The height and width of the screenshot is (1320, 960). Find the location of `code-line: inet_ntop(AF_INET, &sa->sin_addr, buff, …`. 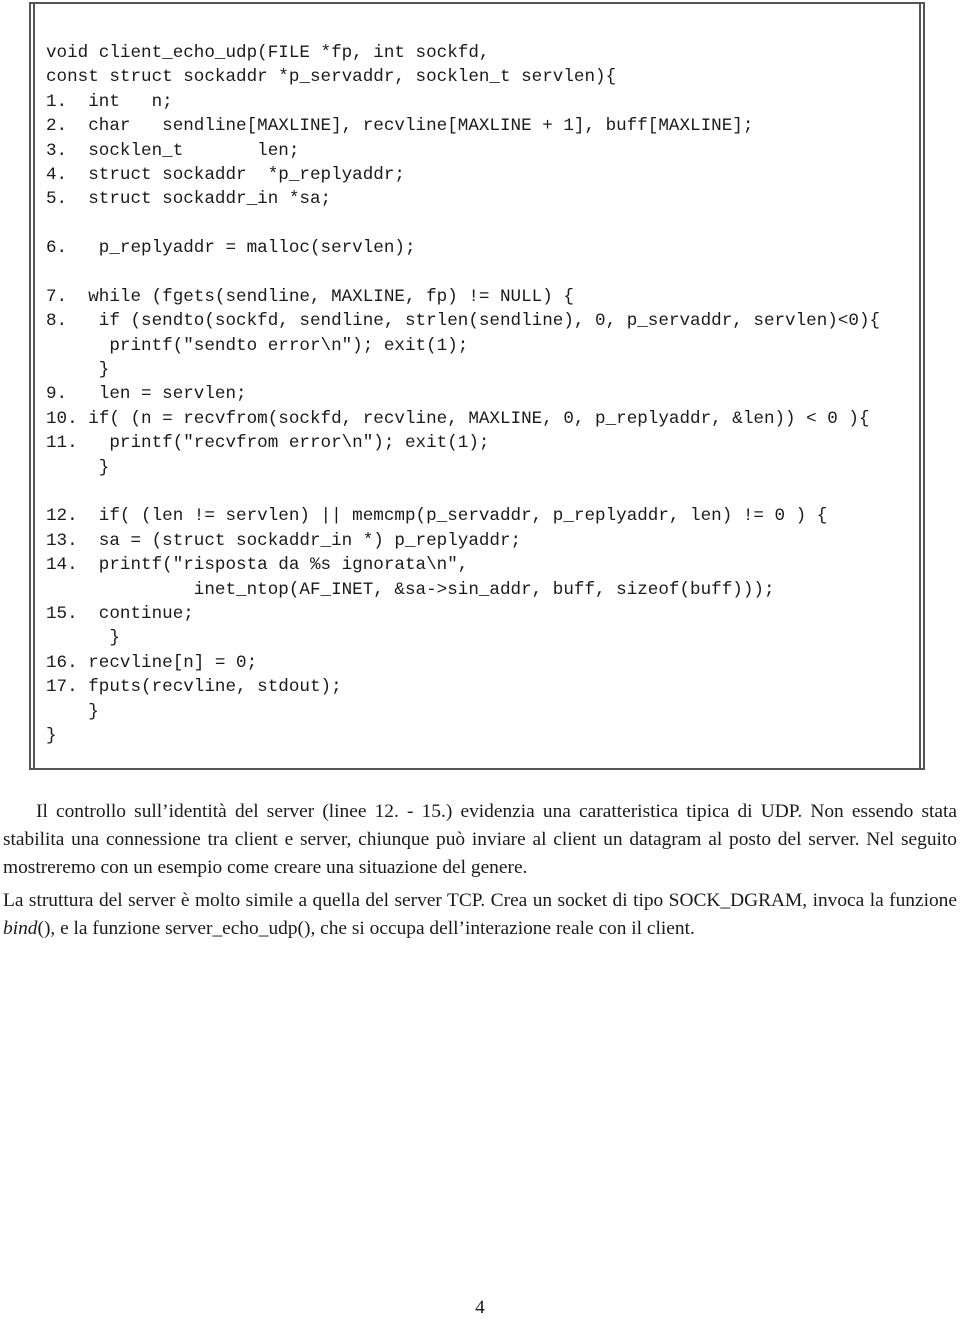

code-line: inet_ntop(AF_INET, &sa->sin_addr, buff, … is located at coordinates (410, 589).